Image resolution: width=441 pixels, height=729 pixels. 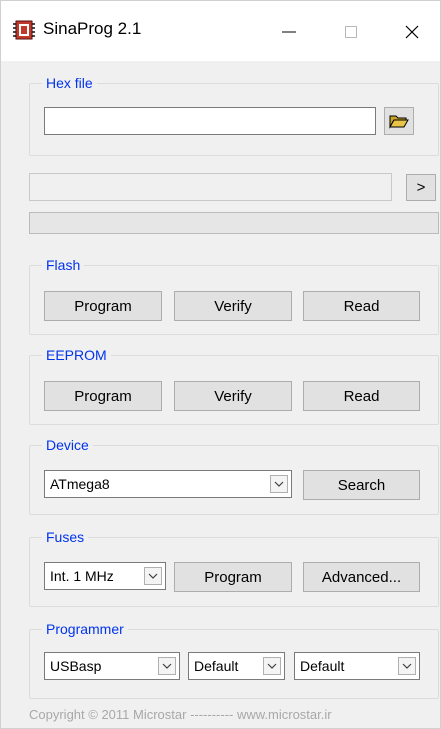 I want to click on device-legend: Device, so click(x=67, y=445).